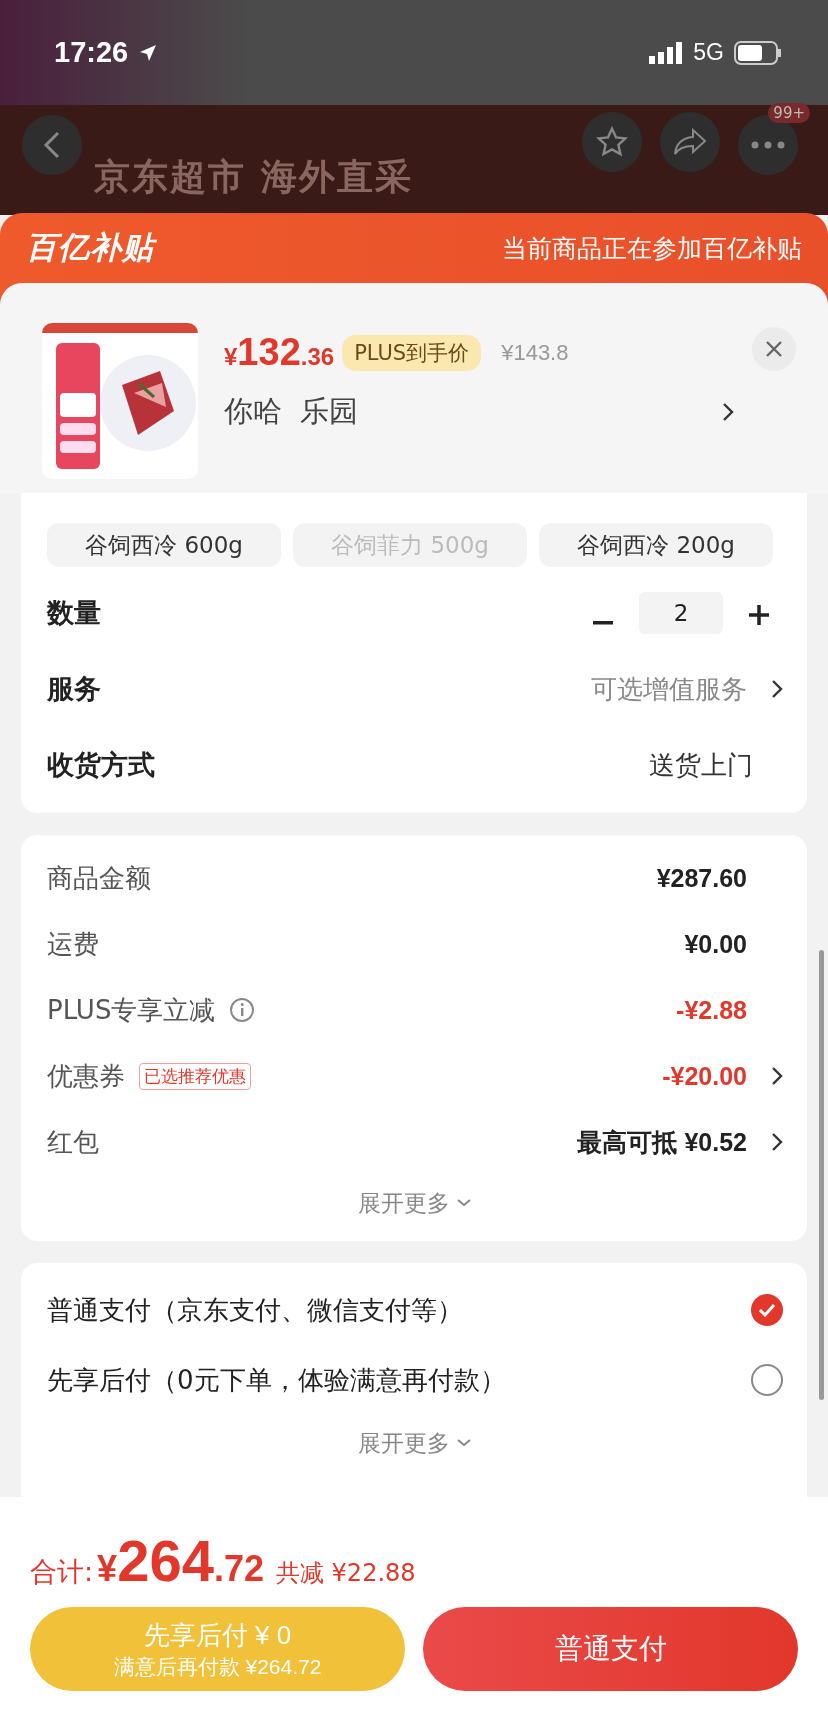  I want to click on option-value: 可选增值服务, so click(669, 689).